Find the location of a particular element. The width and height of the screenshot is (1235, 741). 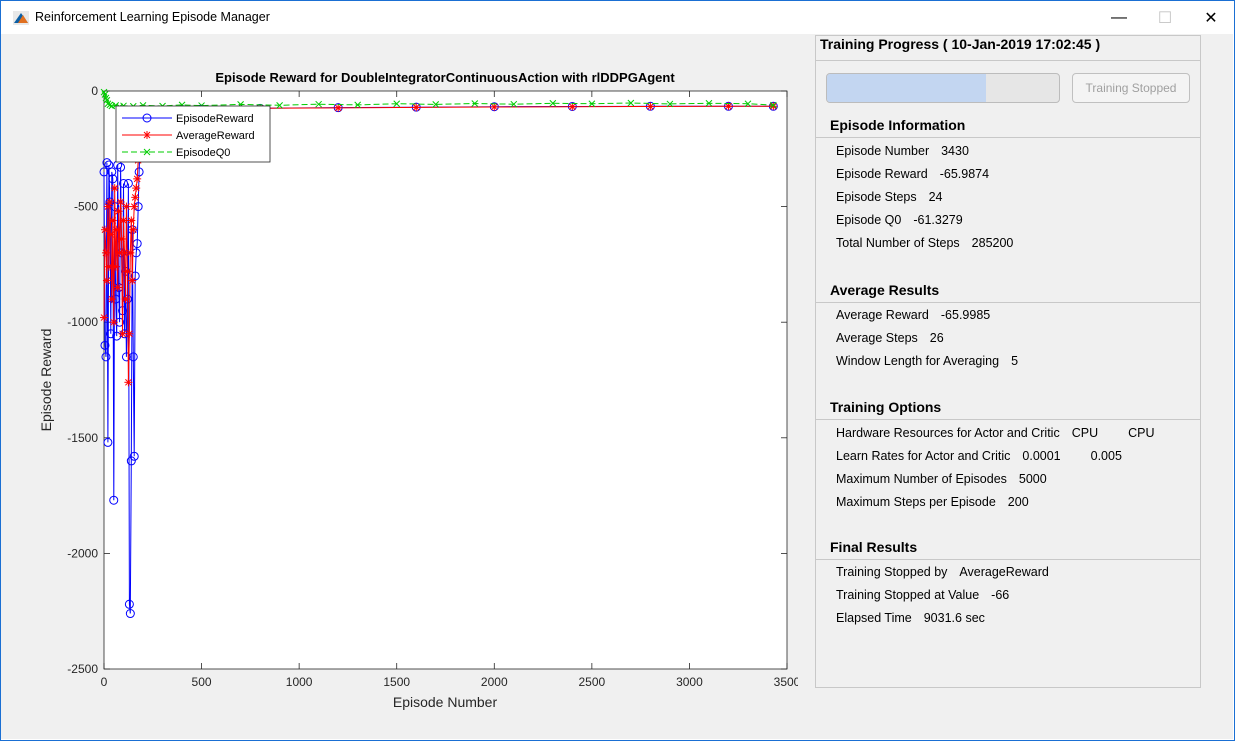

info-row: Training Stopped at Value -66 is located at coordinates (922, 595).